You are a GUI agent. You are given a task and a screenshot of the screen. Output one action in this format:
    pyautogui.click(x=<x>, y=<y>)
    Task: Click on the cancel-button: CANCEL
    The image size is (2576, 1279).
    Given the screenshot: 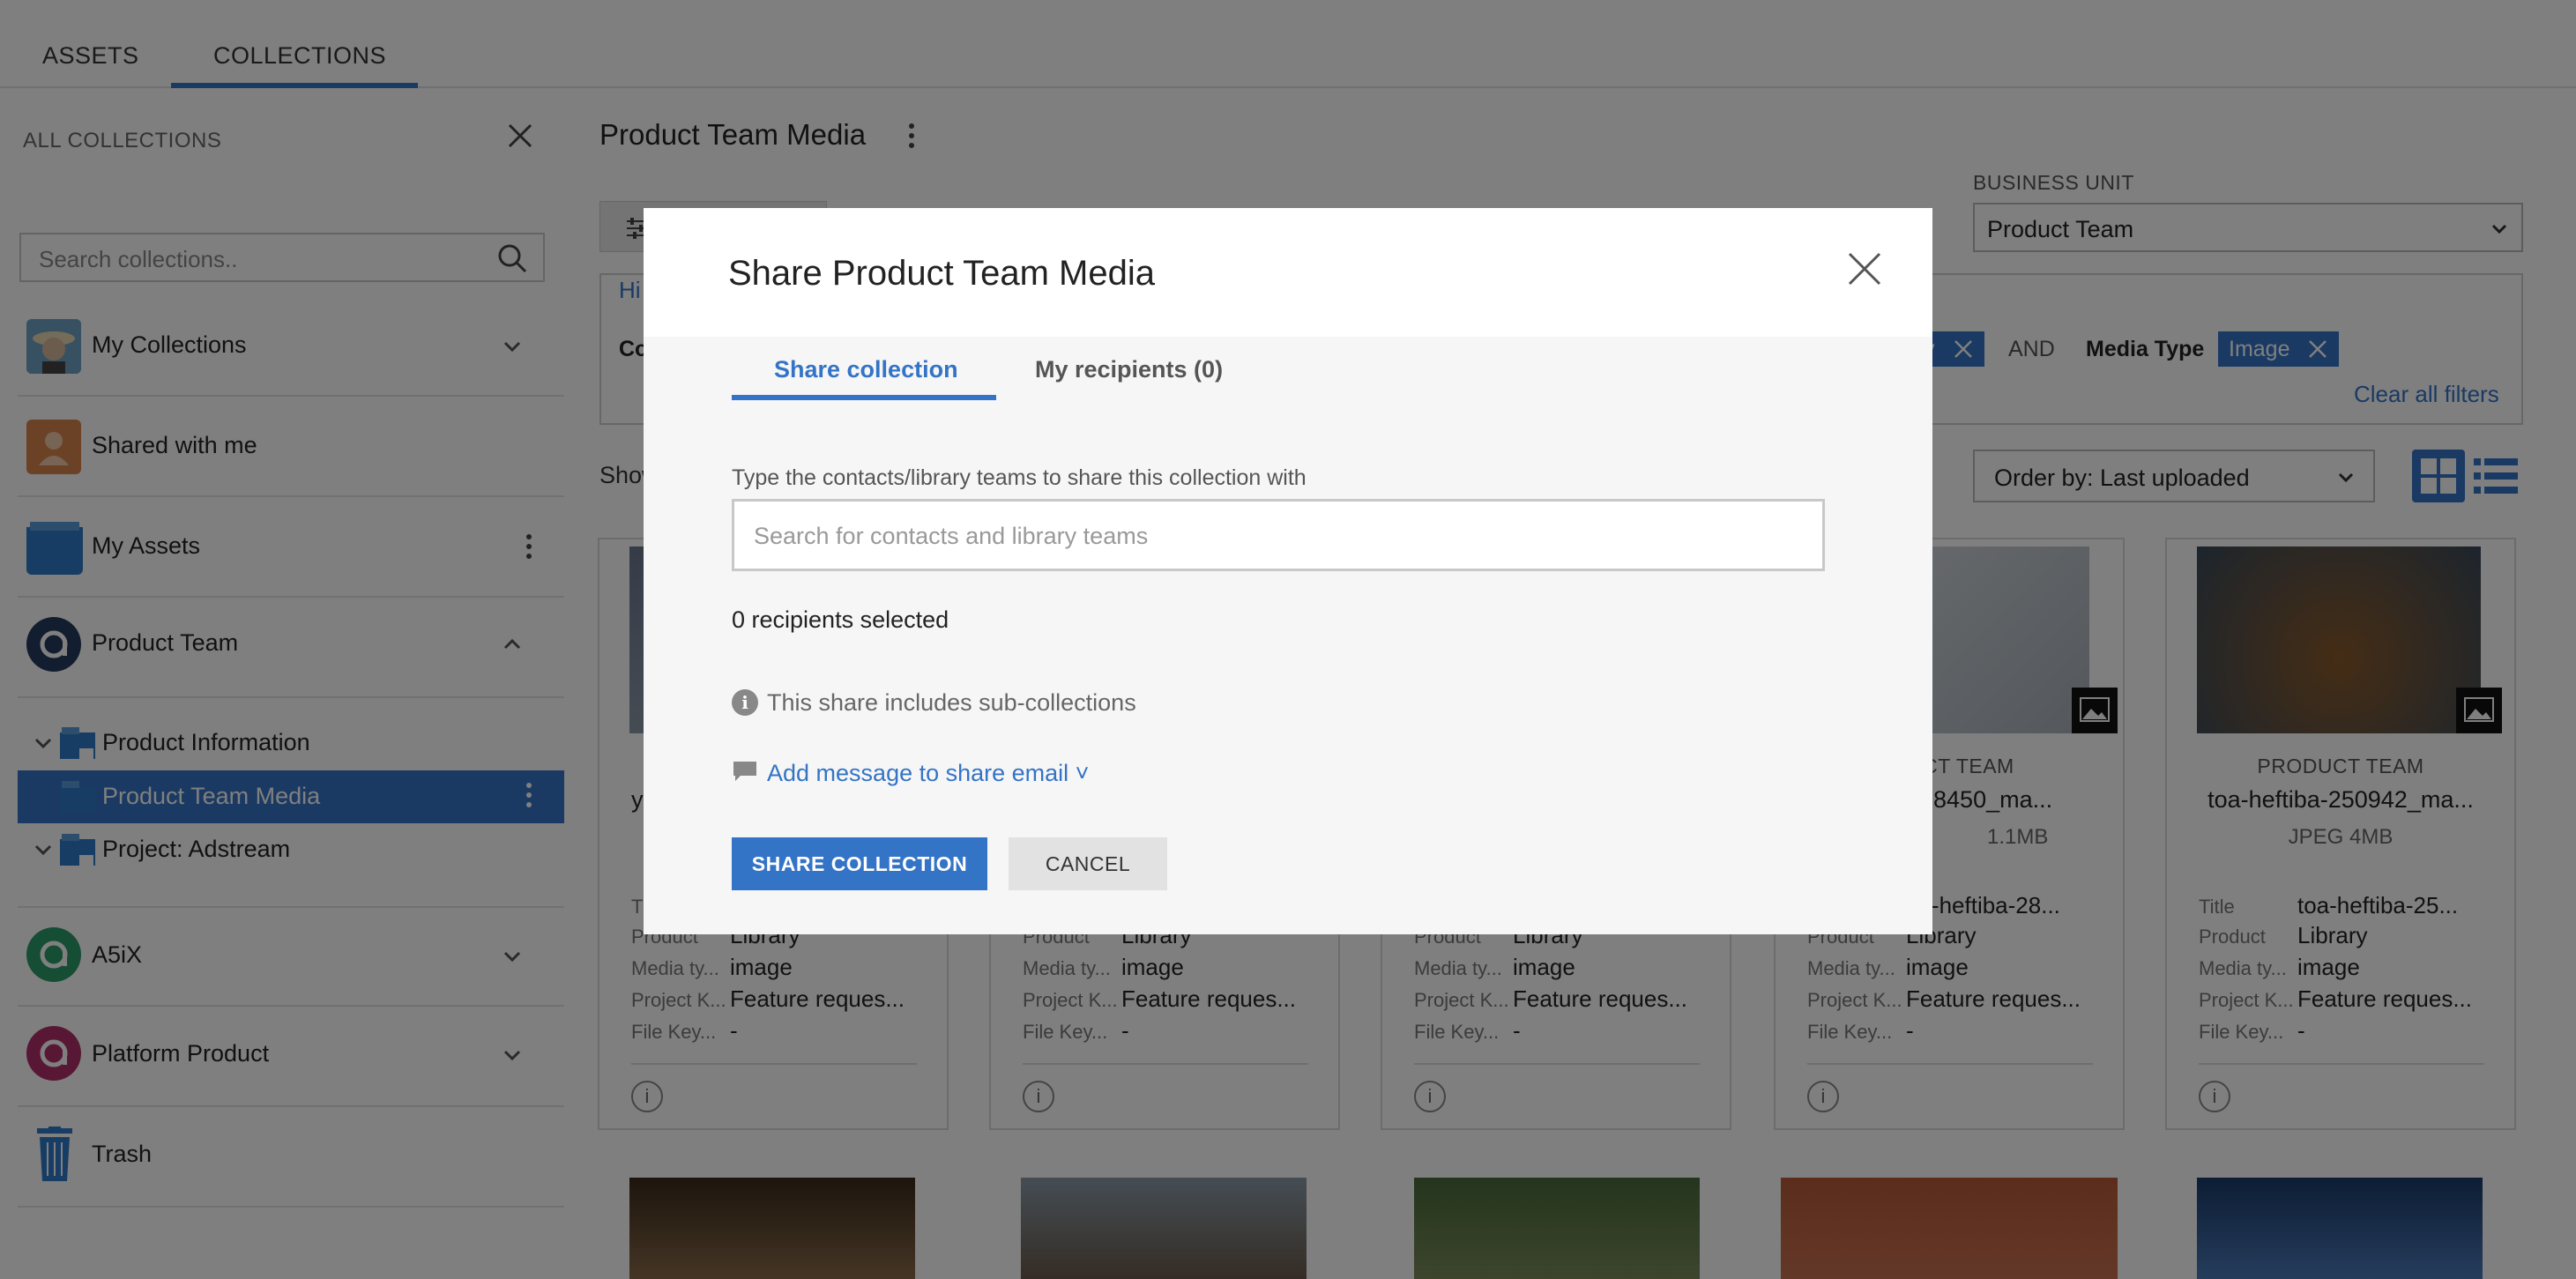 What is the action you would take?
    pyautogui.click(x=1088, y=863)
    